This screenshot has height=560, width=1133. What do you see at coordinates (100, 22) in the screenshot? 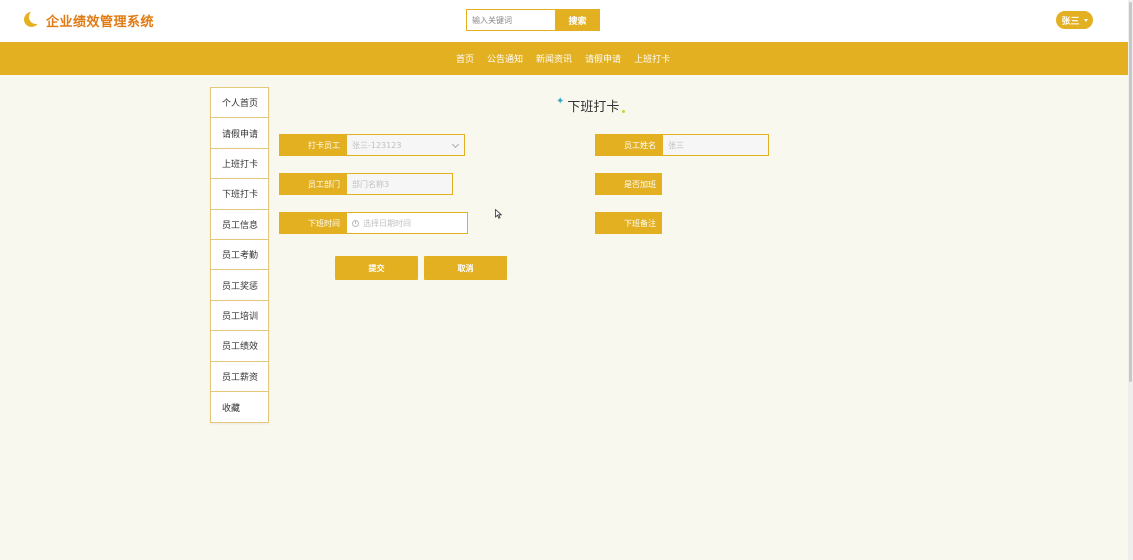
I see `logo-text: 企业绩效管理系统` at bounding box center [100, 22].